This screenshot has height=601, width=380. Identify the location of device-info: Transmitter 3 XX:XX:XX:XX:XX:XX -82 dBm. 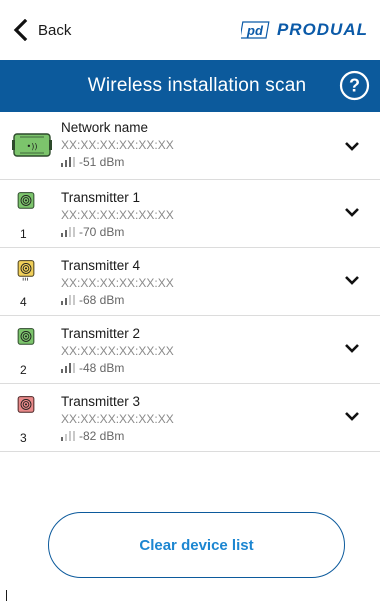
(117, 418).